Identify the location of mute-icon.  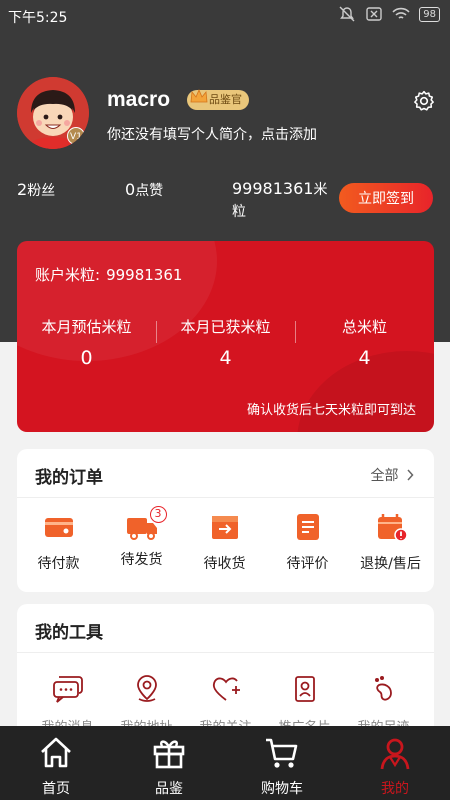
(347, 14).